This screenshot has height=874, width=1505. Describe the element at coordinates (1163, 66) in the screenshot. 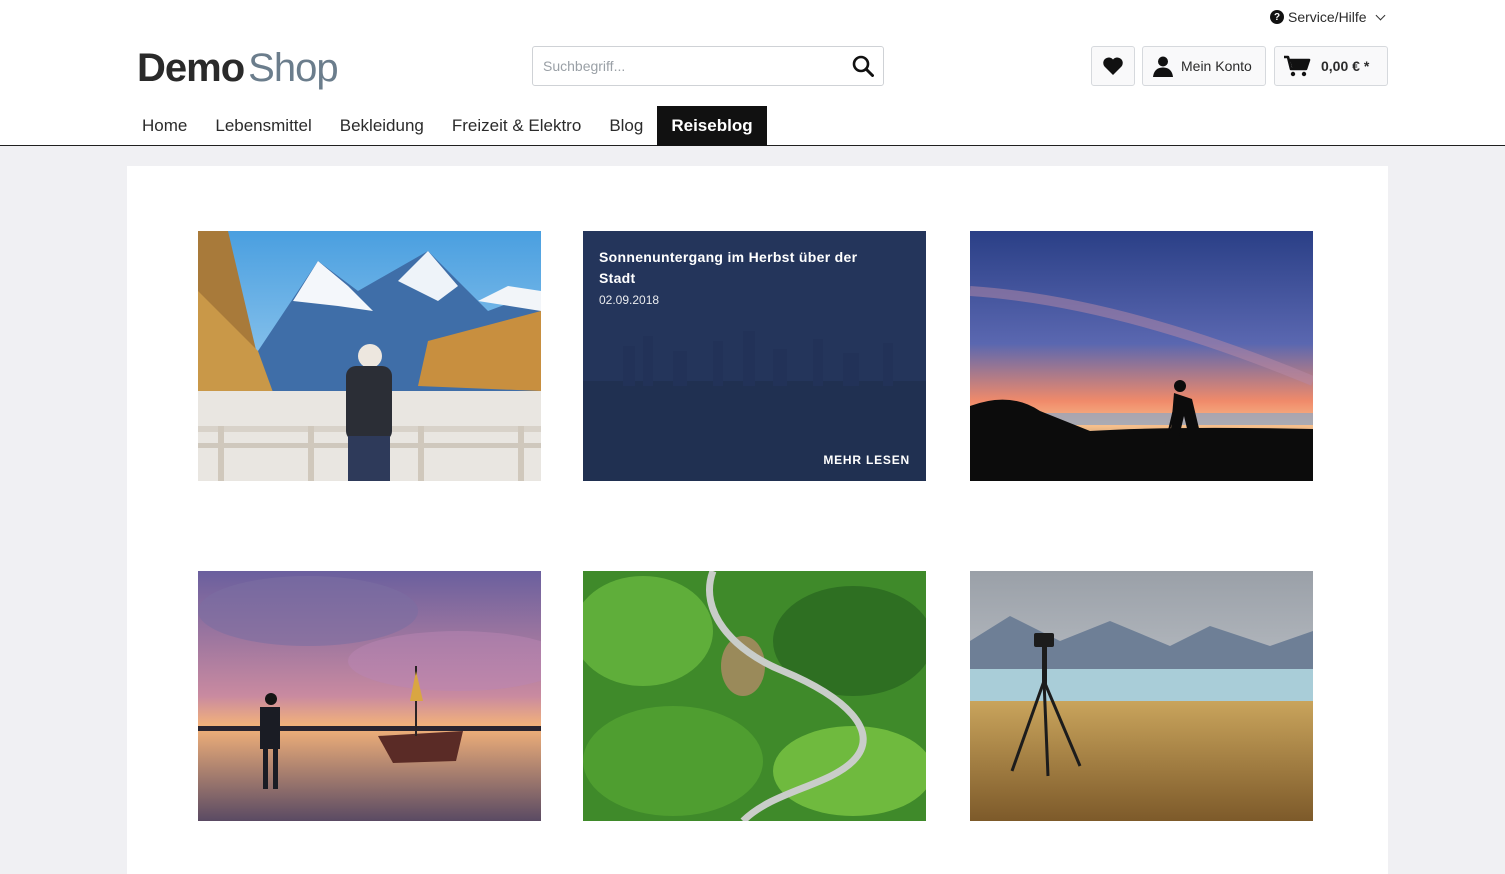

I see `user-icon` at that location.